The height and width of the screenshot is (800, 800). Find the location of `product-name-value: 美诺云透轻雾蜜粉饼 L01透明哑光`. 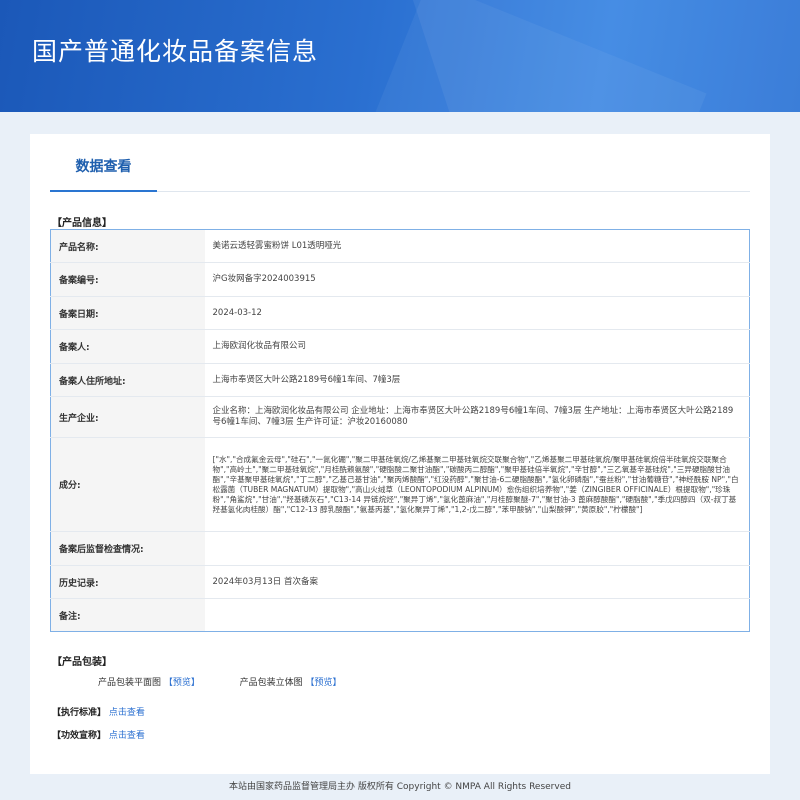

product-name-value: 美诺云透轻雾蜜粉饼 L01透明哑光 is located at coordinates (477, 246).